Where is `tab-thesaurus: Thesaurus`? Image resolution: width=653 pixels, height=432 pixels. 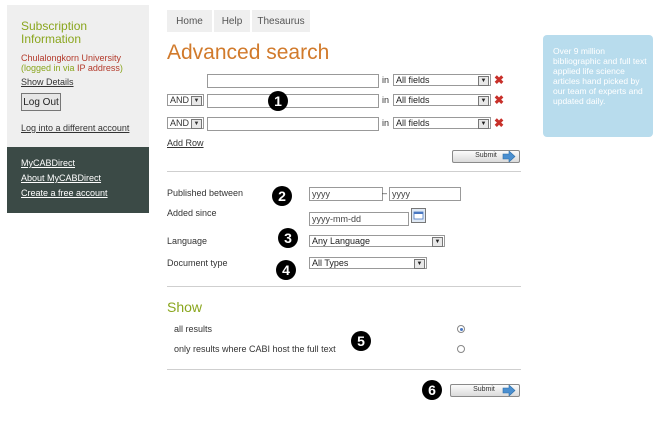
tab-thesaurus: Thesaurus is located at coordinates (281, 21).